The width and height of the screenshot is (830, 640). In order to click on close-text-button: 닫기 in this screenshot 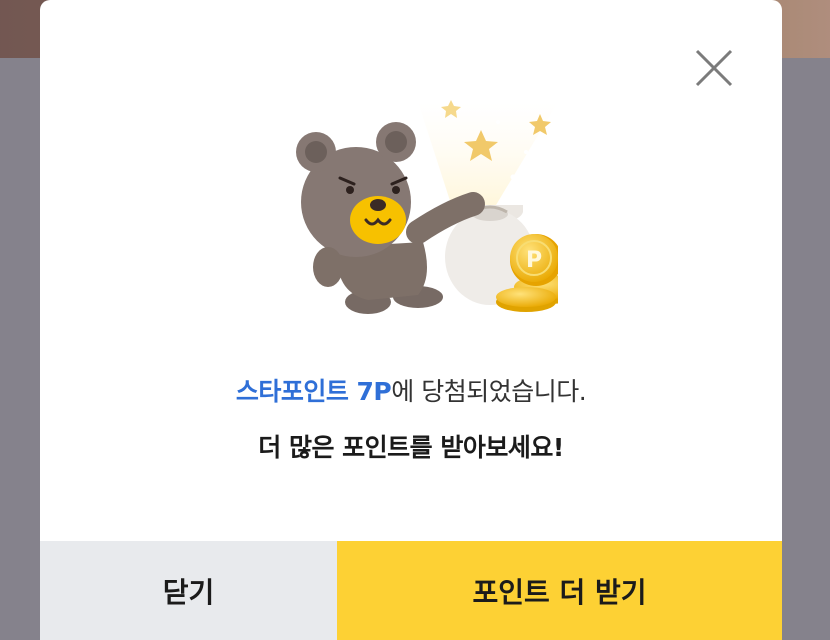, I will do `click(188, 590)`.